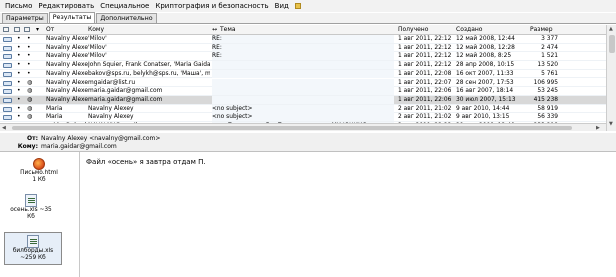  Describe the element at coordinates (469, 29) in the screenshot. I see `col-created: Создано` at that location.